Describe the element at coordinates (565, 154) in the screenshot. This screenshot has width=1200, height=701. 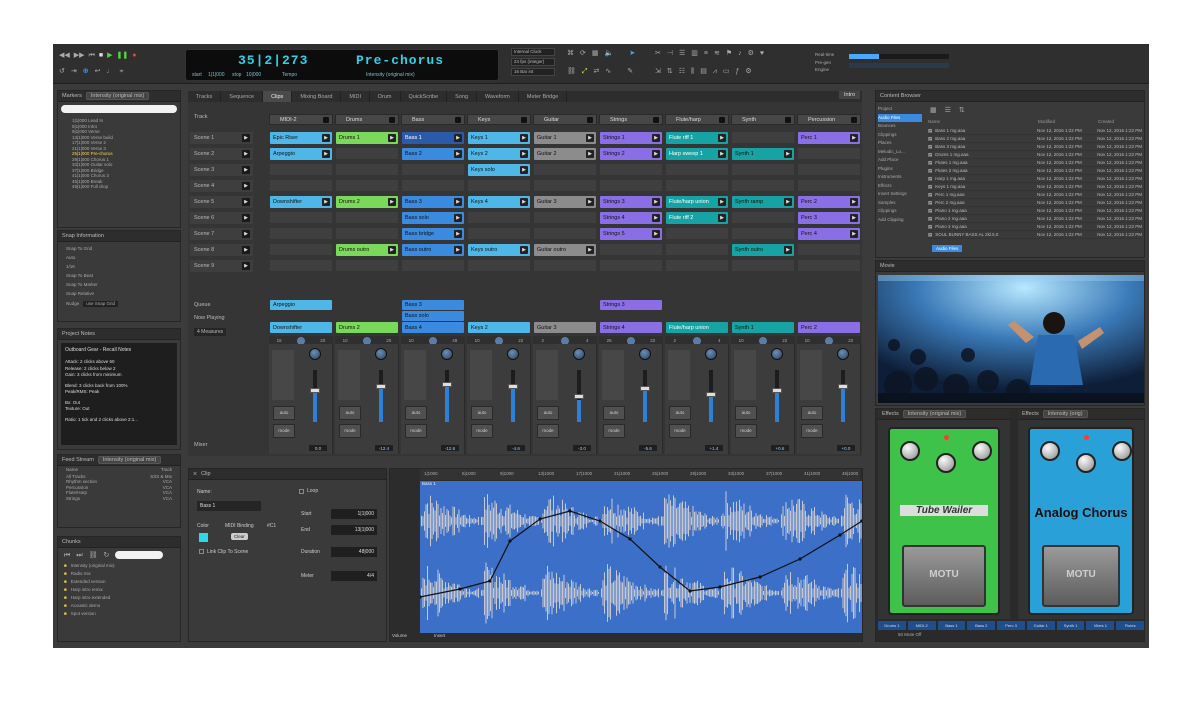
I see `clip-cell: Guitar 2 ▶` at that location.